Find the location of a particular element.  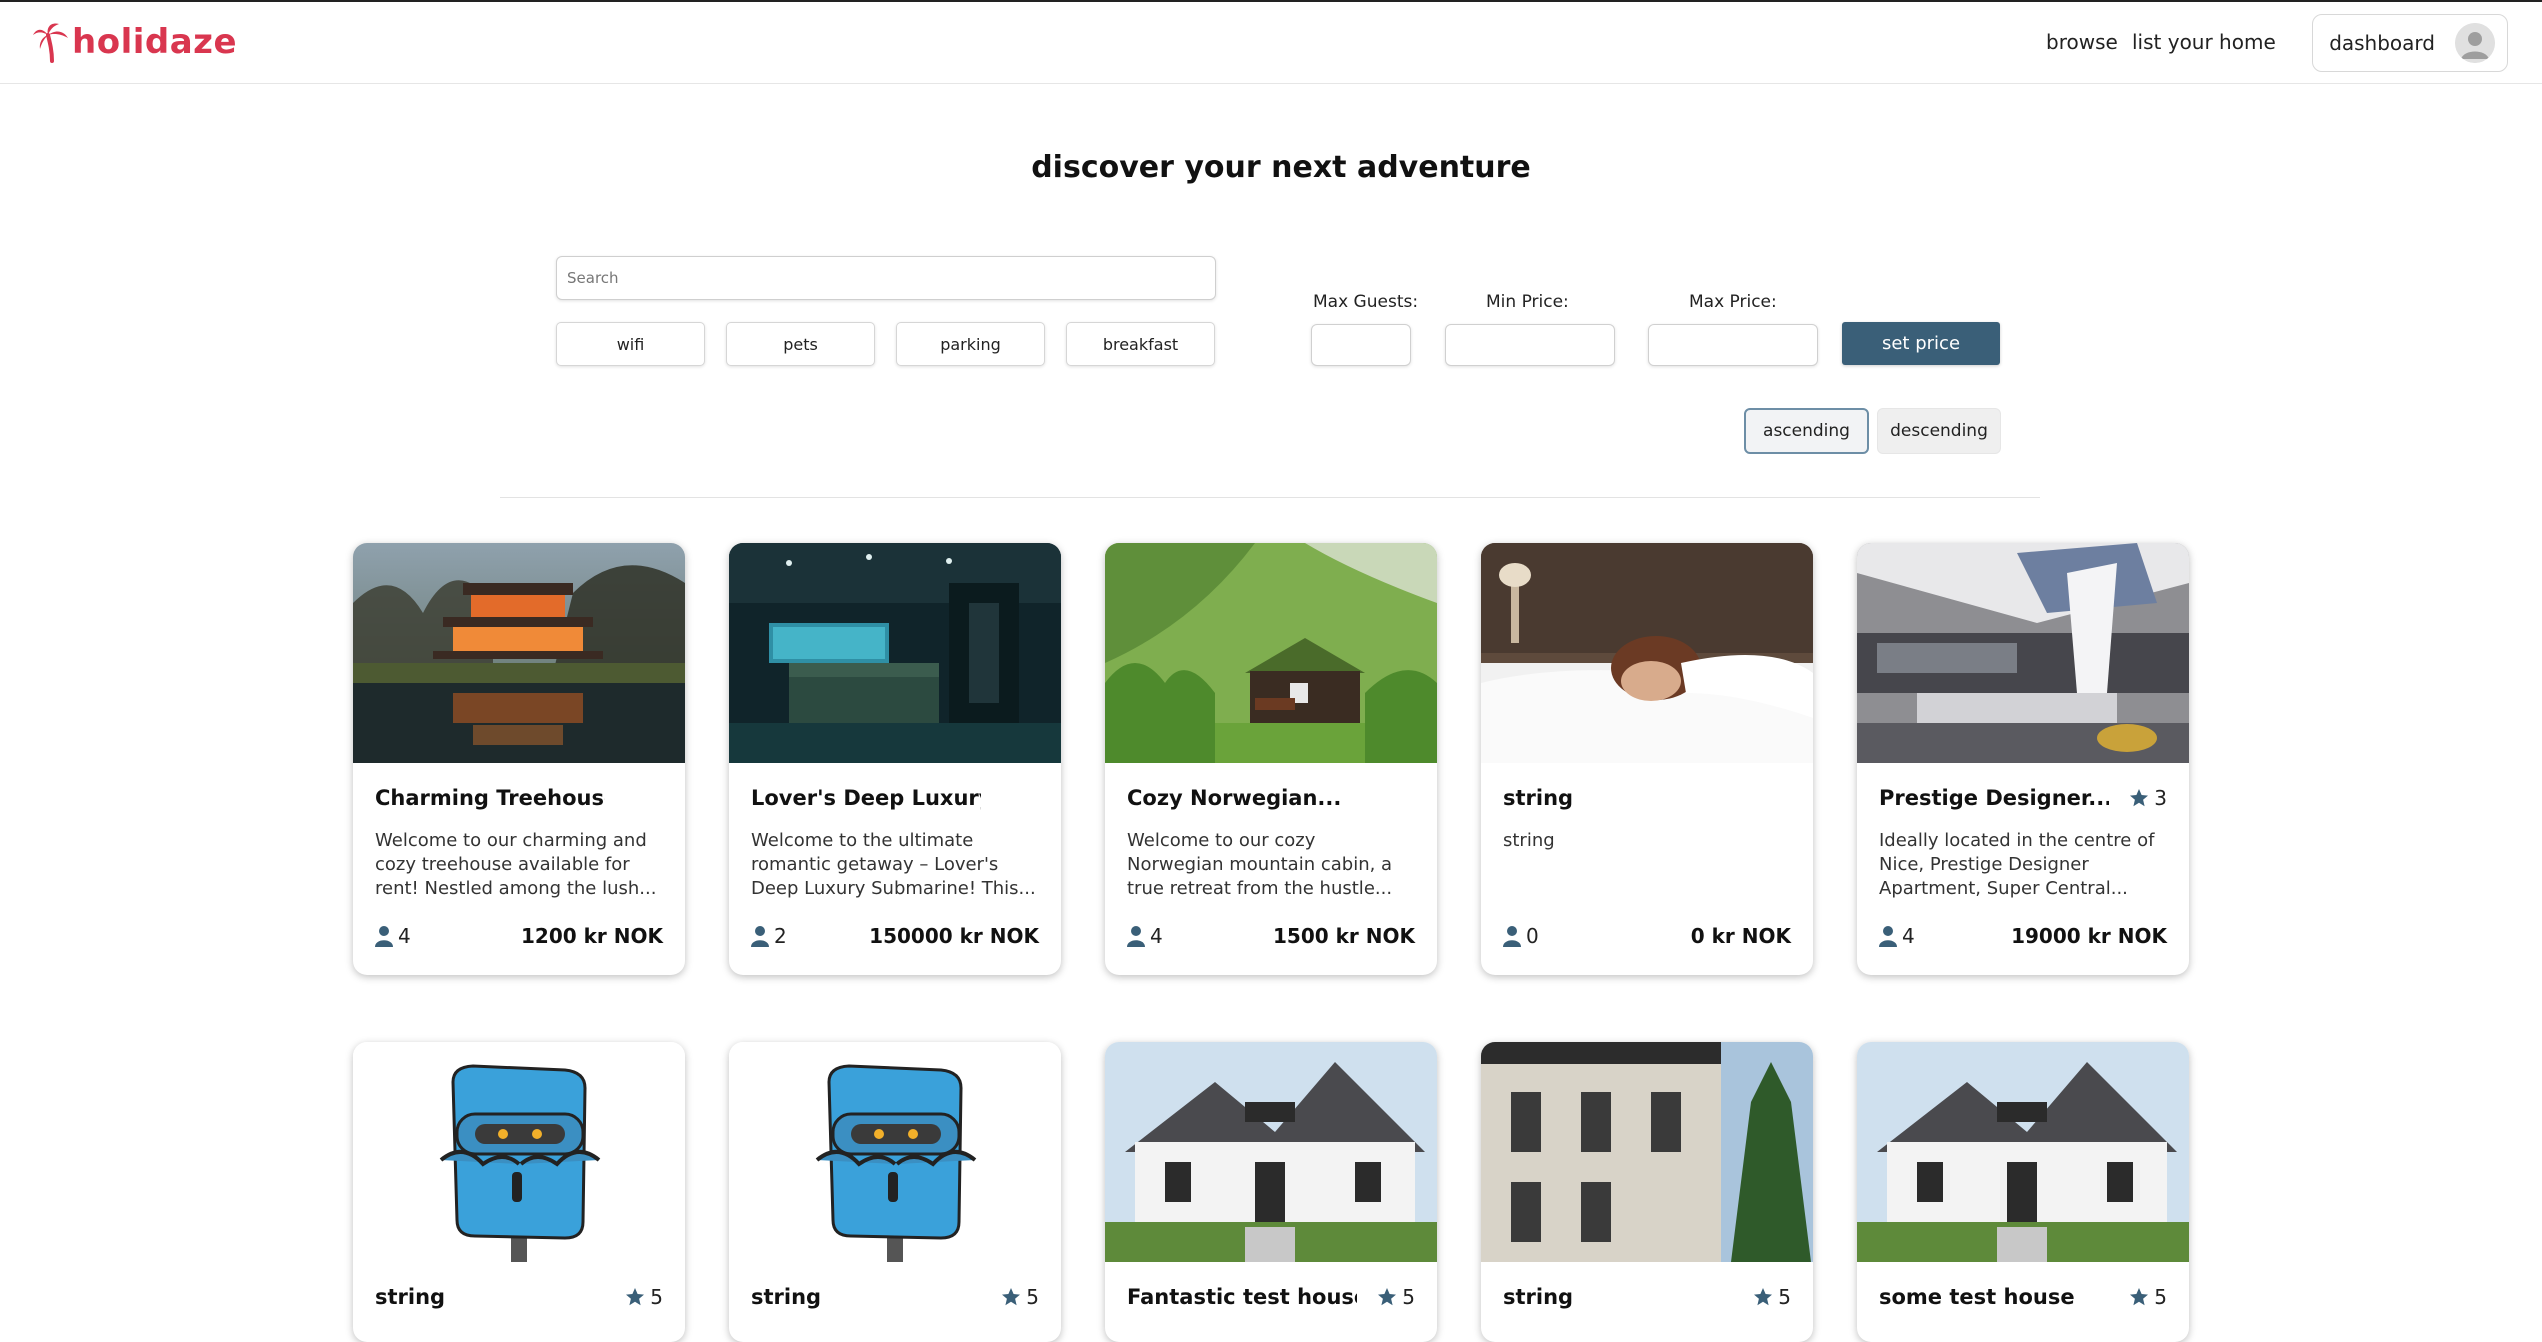

user-avatar-icon is located at coordinates (2475, 43).